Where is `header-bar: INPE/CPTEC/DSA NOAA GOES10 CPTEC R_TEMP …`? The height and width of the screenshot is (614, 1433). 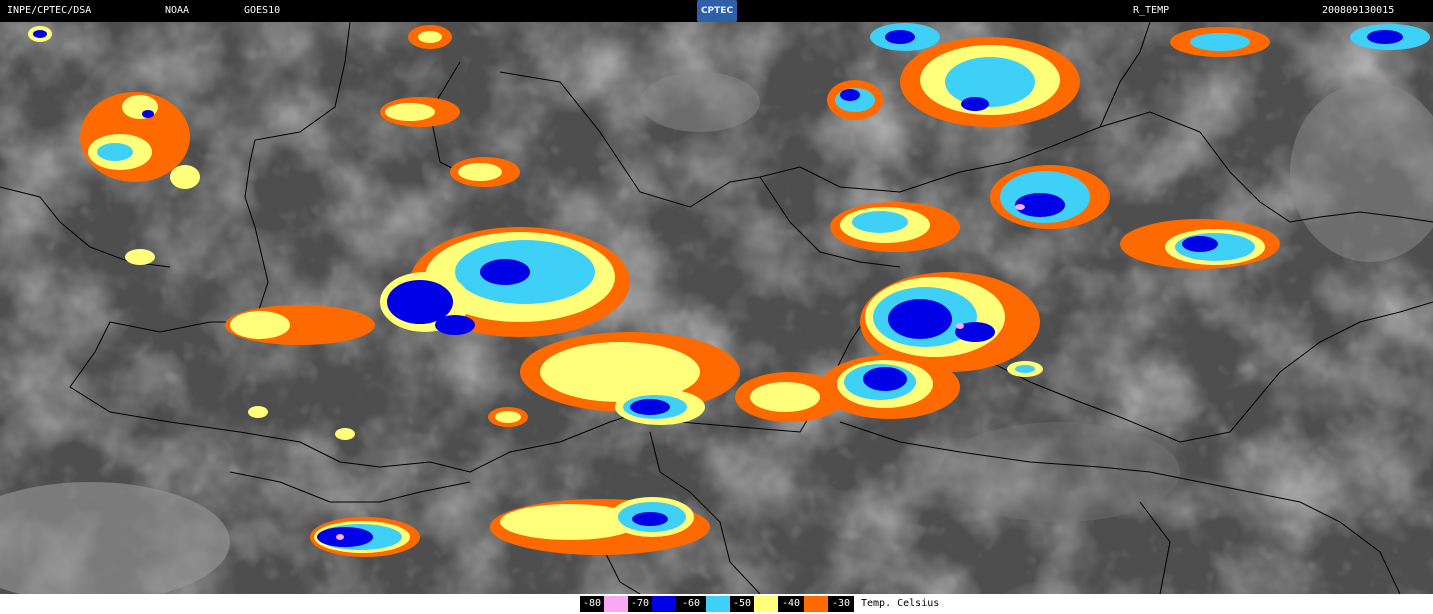 header-bar: INPE/CPTEC/DSA NOAA GOES10 CPTEC R_TEMP … is located at coordinates (716, 11).